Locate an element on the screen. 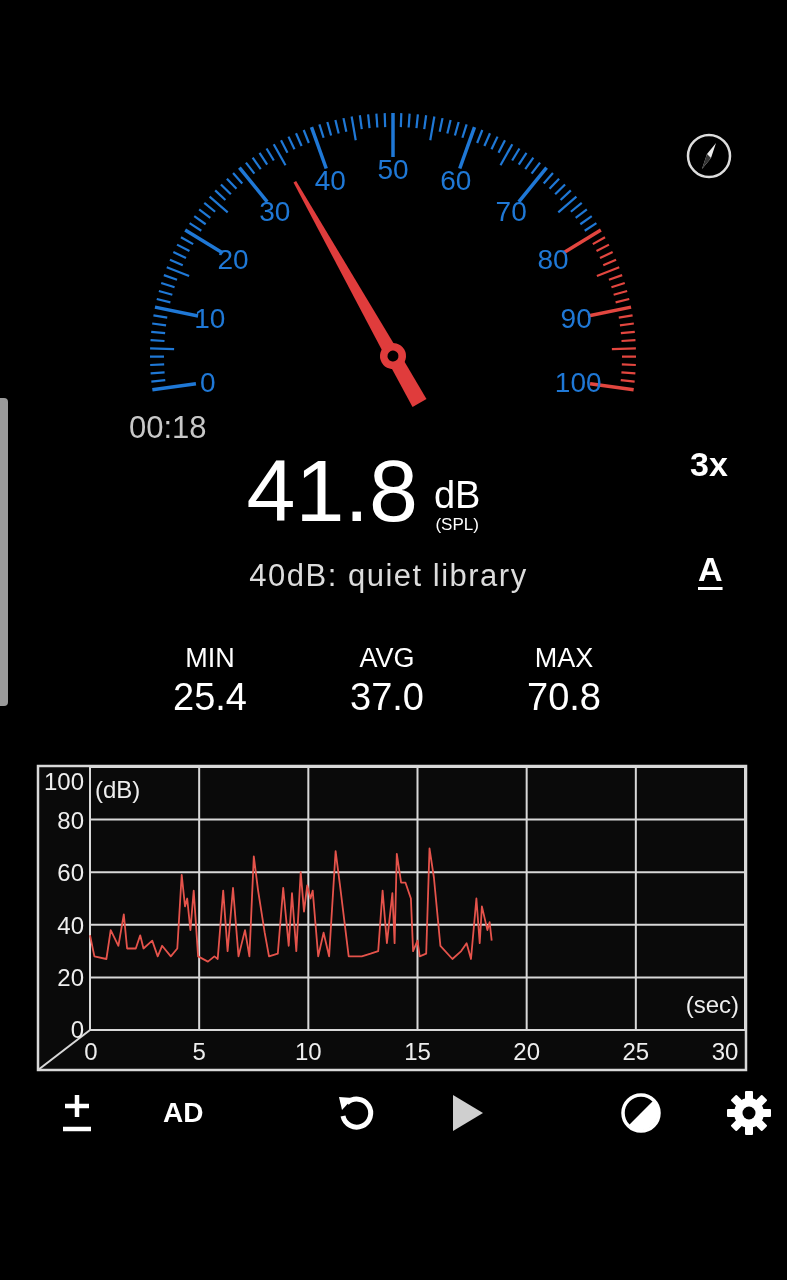 This screenshot has height=1280, width=787. scale-label: 20 is located at coordinates (233, 260).